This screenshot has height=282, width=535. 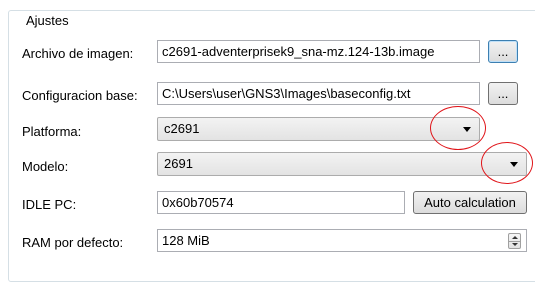 I want to click on ram-label: RAM por defecto:, so click(x=73, y=242).